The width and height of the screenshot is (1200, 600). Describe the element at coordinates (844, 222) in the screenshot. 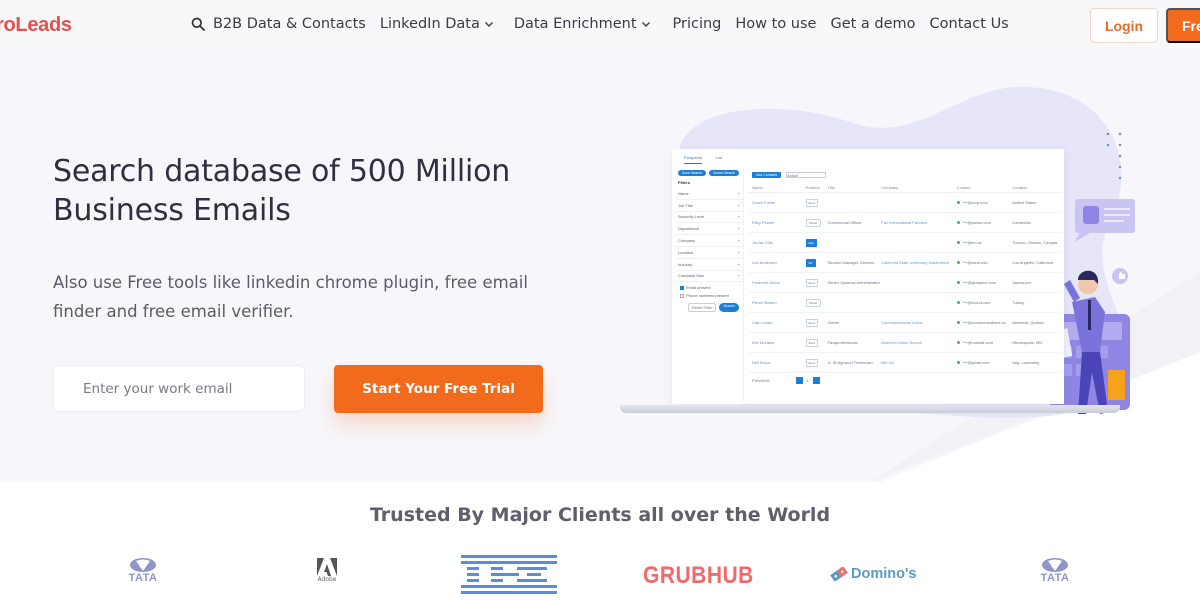

I see `mockup-cell-title: Commercial Officer` at that location.